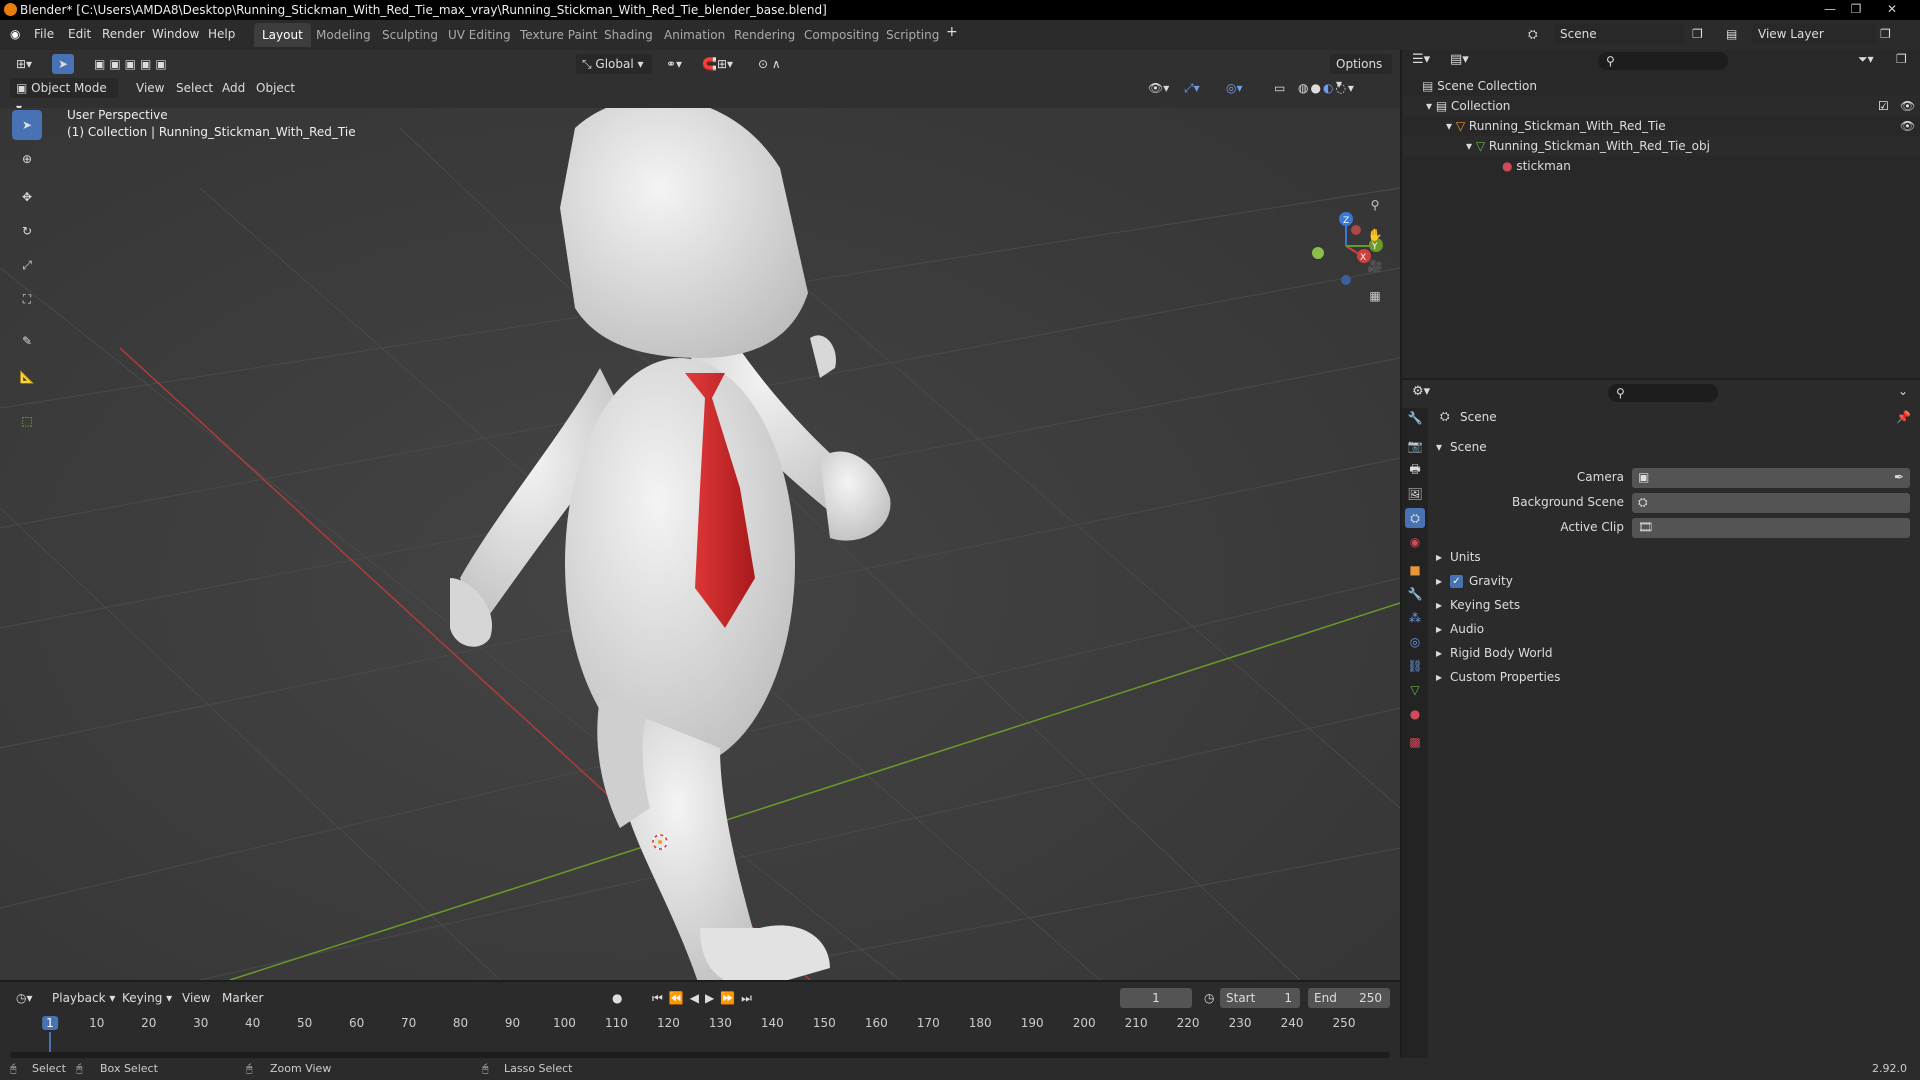 This screenshot has height=1080, width=1920. What do you see at coordinates (1856, 9) in the screenshot?
I see `maximize-button: ❐` at bounding box center [1856, 9].